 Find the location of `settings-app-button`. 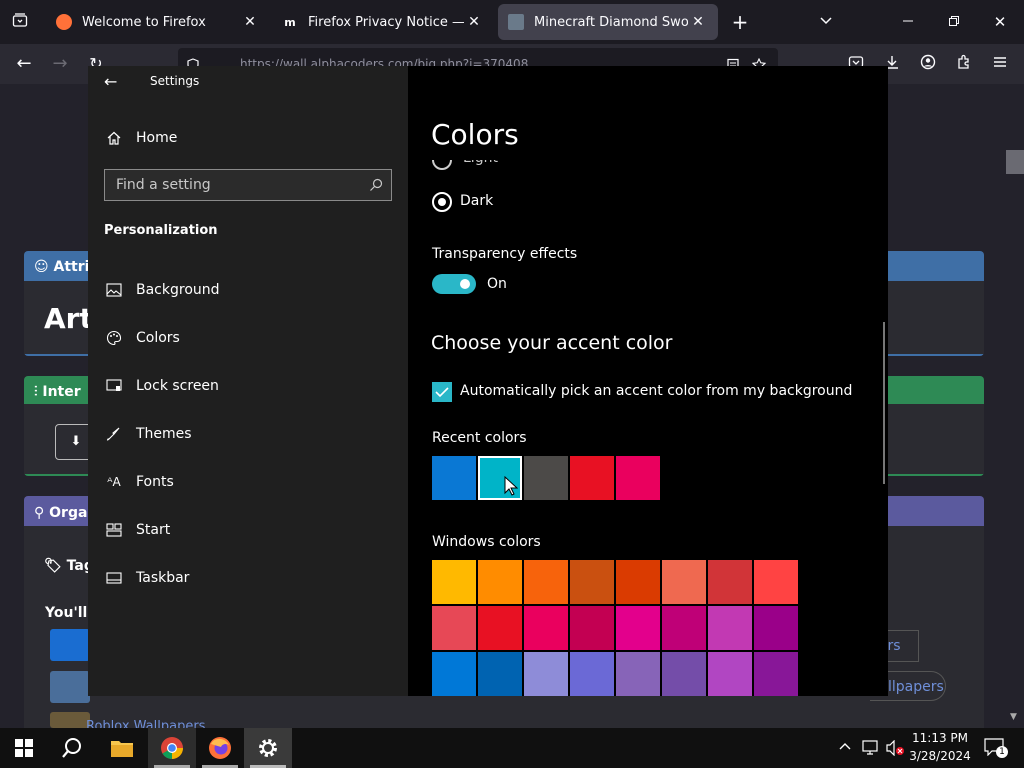

settings-app-button is located at coordinates (268, 748).